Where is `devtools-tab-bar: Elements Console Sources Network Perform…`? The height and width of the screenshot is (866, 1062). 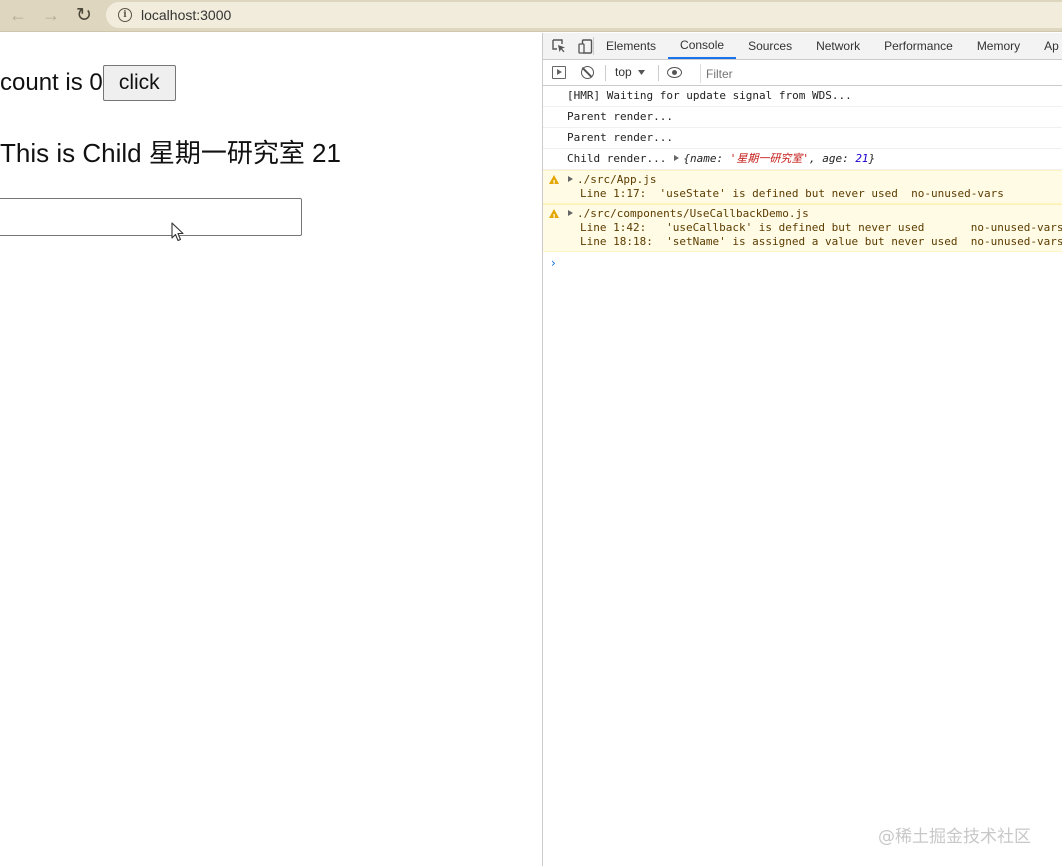 devtools-tab-bar: Elements Console Sources Network Perform… is located at coordinates (802, 46).